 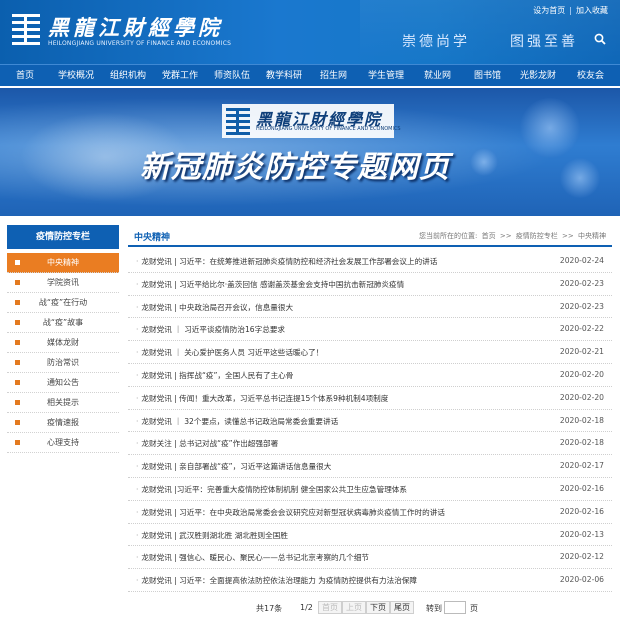 I want to click on sidebar-item-label: 相关提示, so click(x=63, y=402).